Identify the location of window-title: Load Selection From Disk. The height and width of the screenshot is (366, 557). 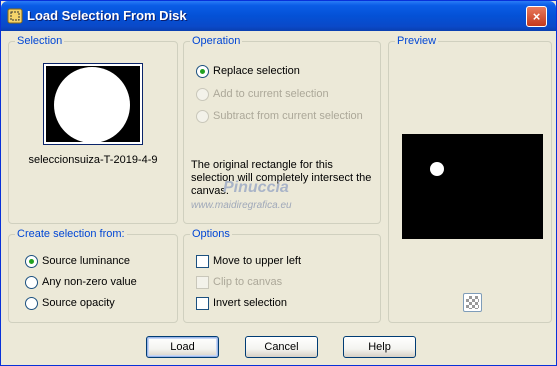
(107, 15).